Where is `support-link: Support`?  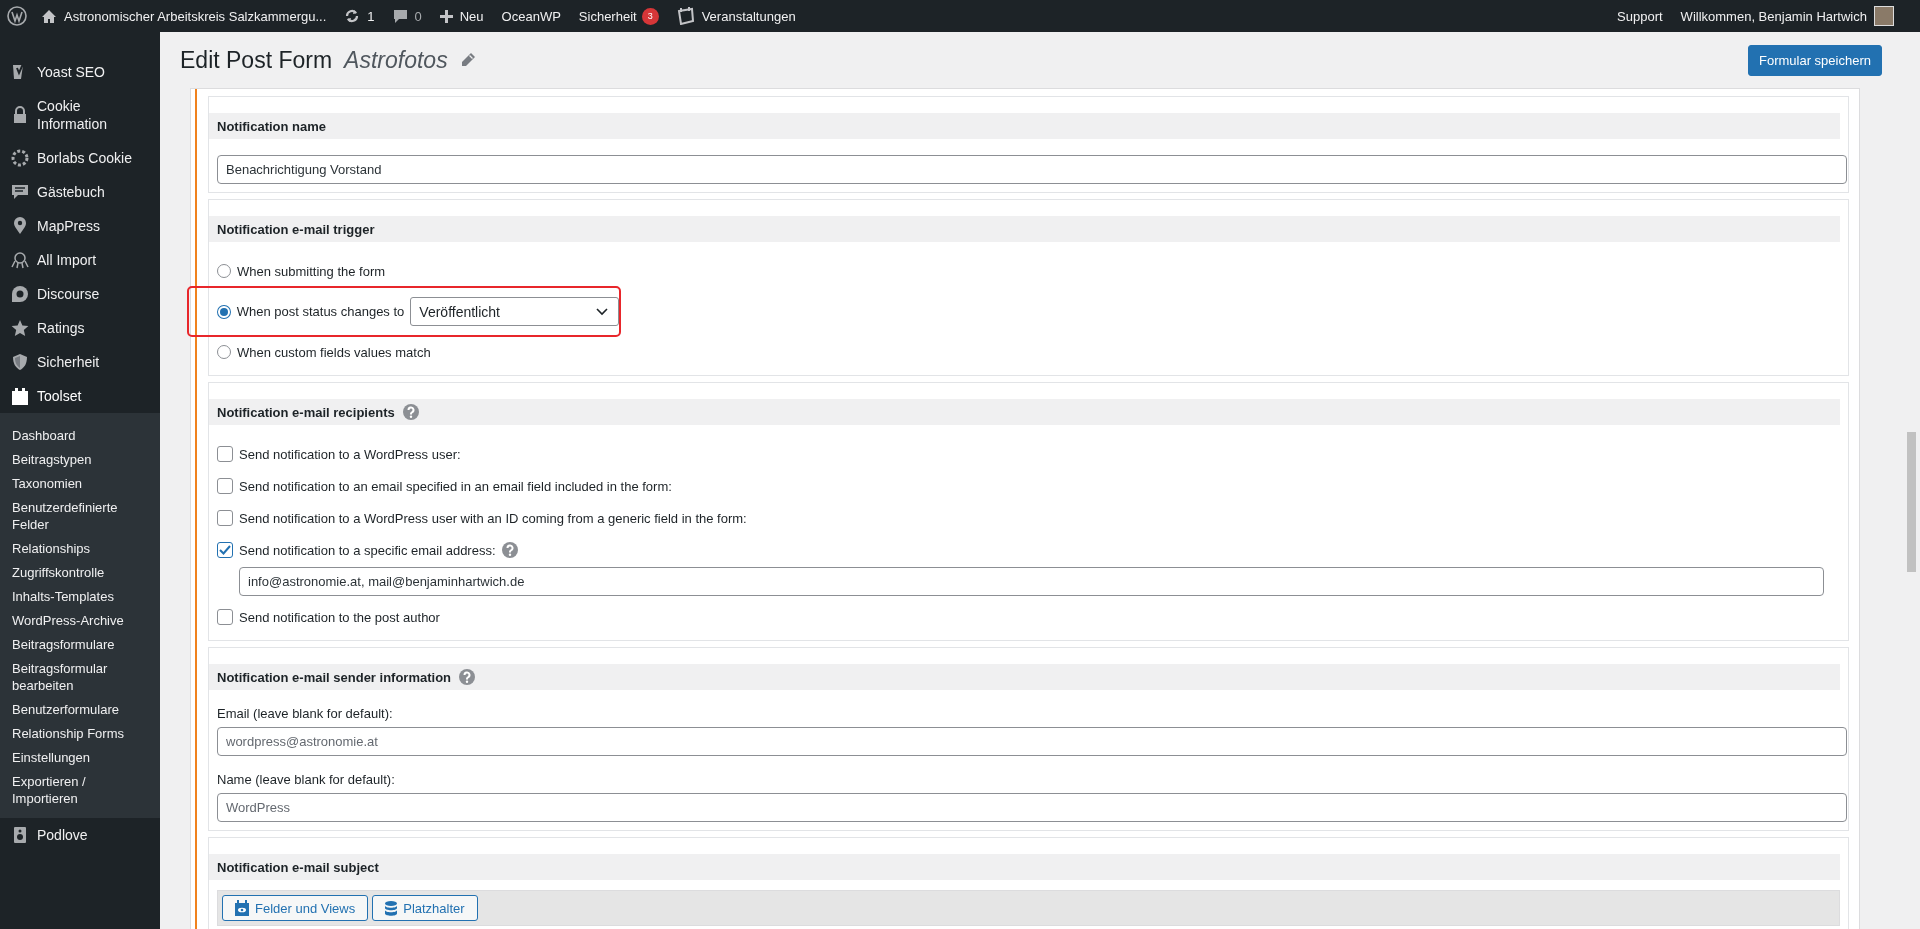 support-link: Support is located at coordinates (1640, 16).